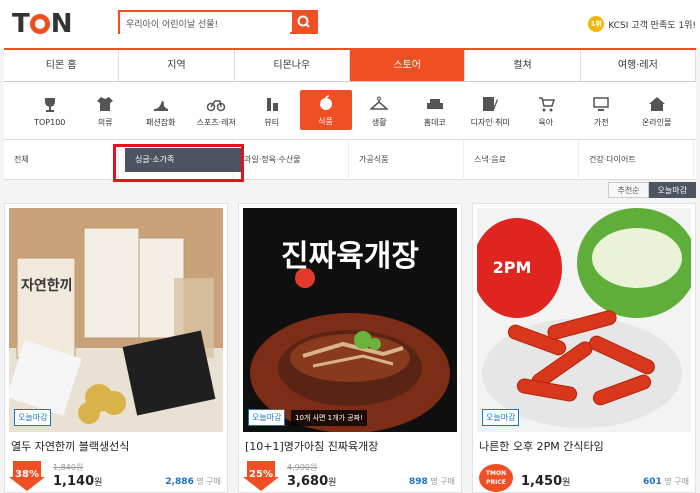  I want to click on category-food: 식품, so click(325, 110).